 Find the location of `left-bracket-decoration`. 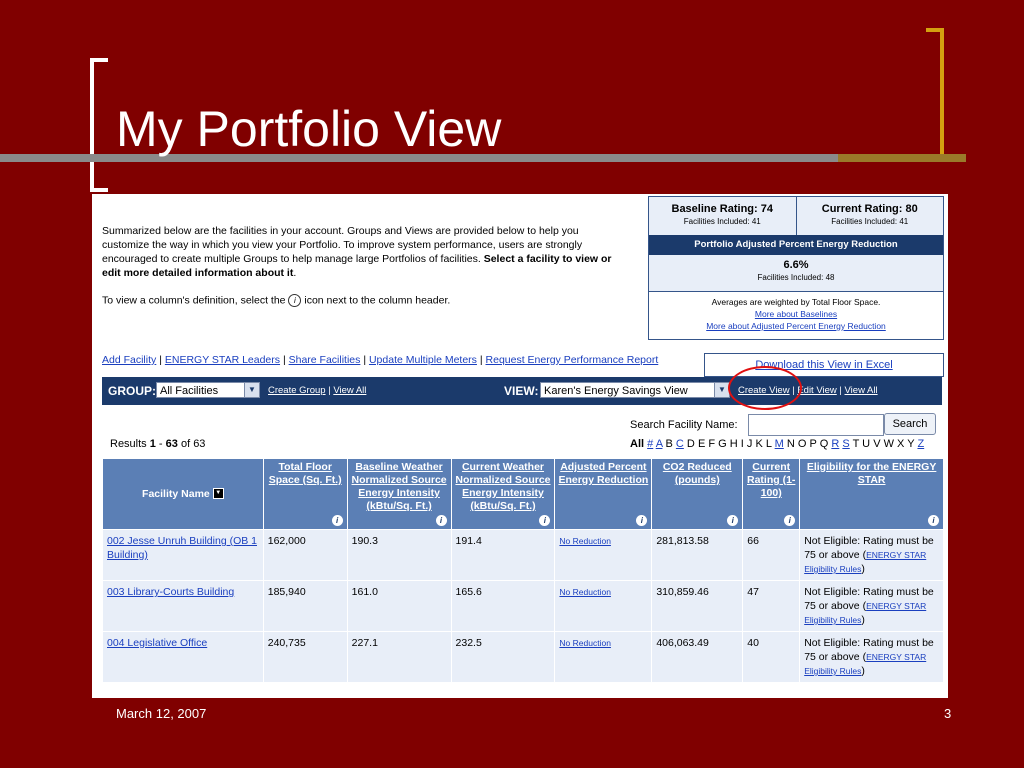

left-bracket-decoration is located at coordinates (99, 125).